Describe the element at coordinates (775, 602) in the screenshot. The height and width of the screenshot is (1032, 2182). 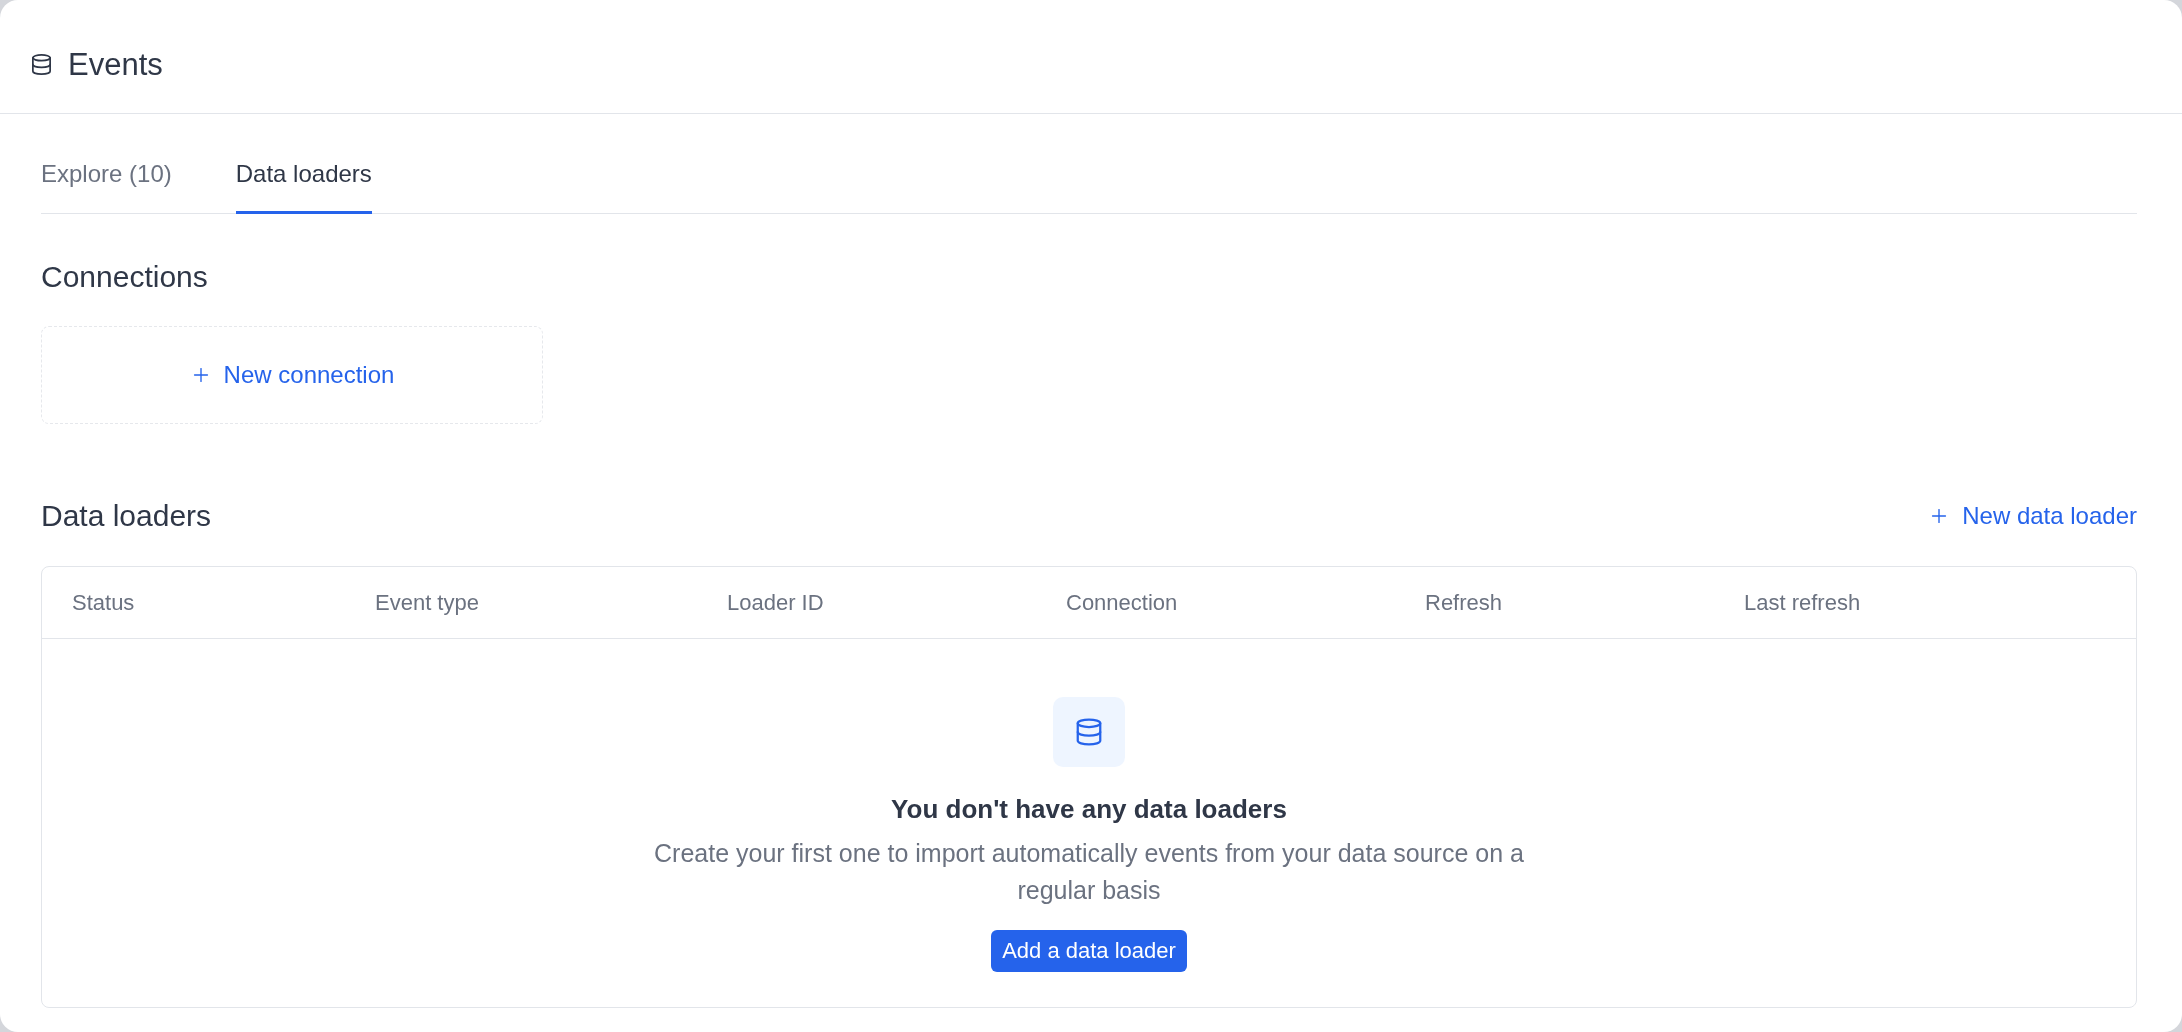
I see `column-header: Loader ID` at that location.